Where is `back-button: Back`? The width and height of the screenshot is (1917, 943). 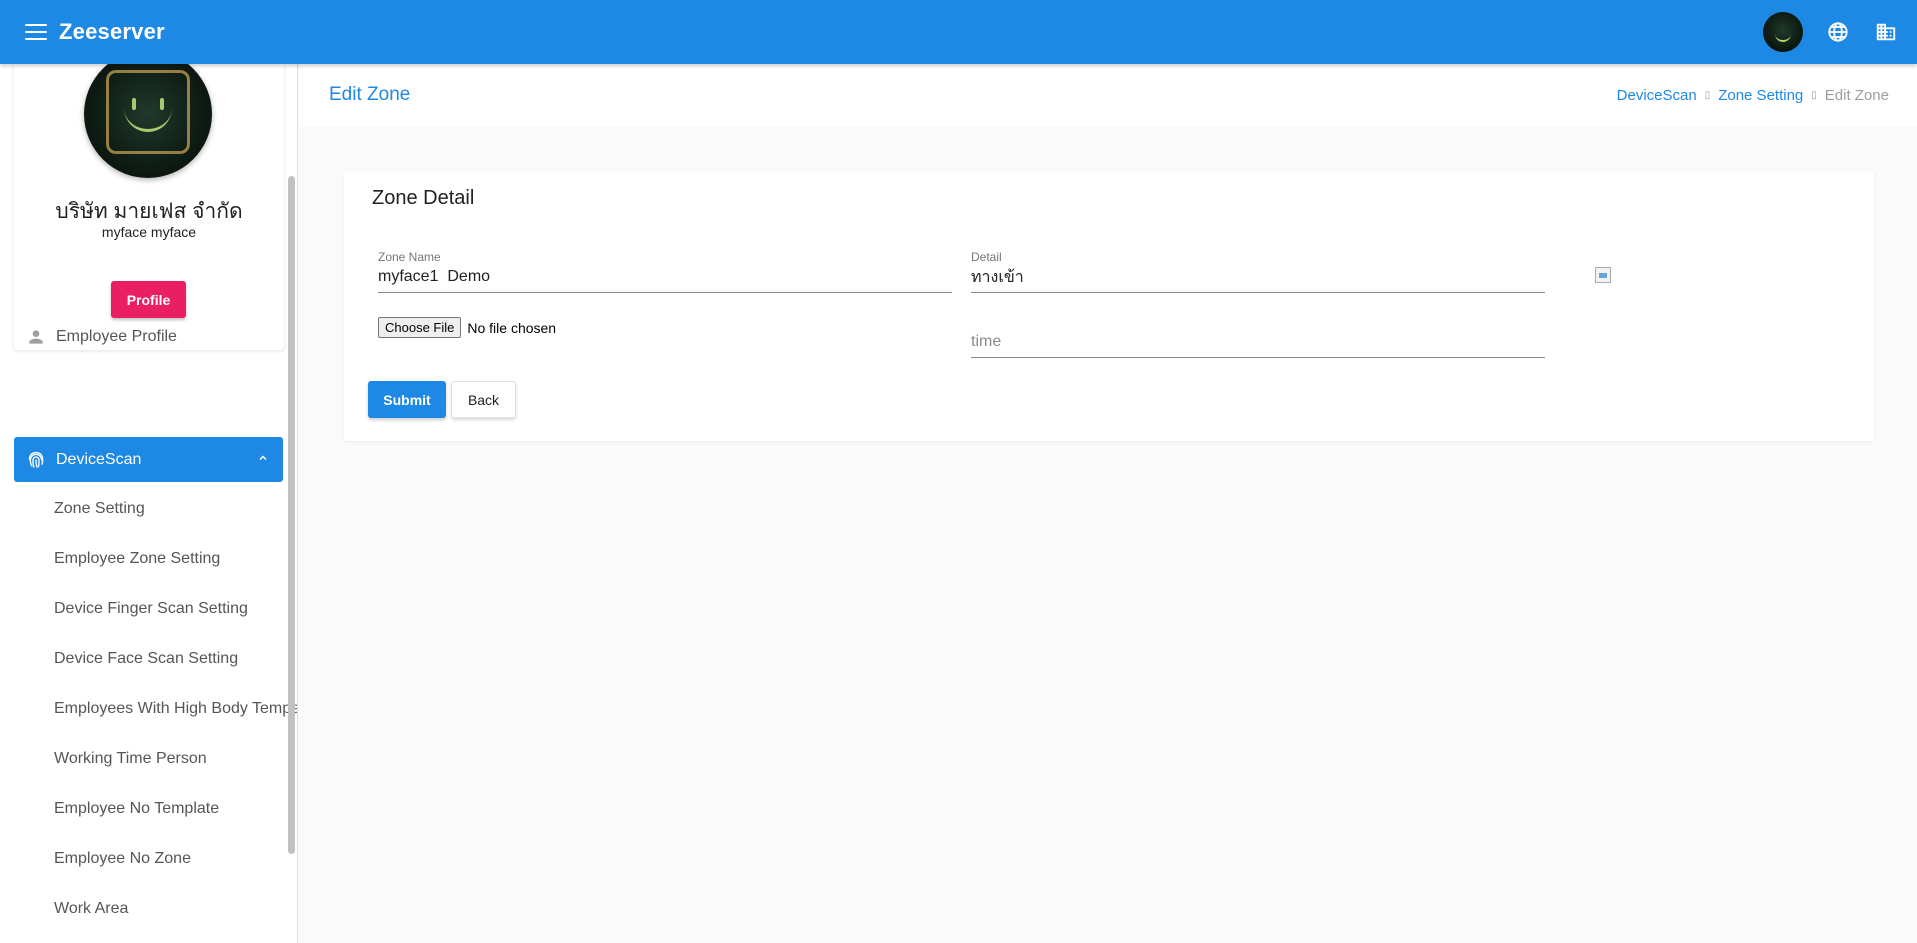 back-button: Back is located at coordinates (483, 399).